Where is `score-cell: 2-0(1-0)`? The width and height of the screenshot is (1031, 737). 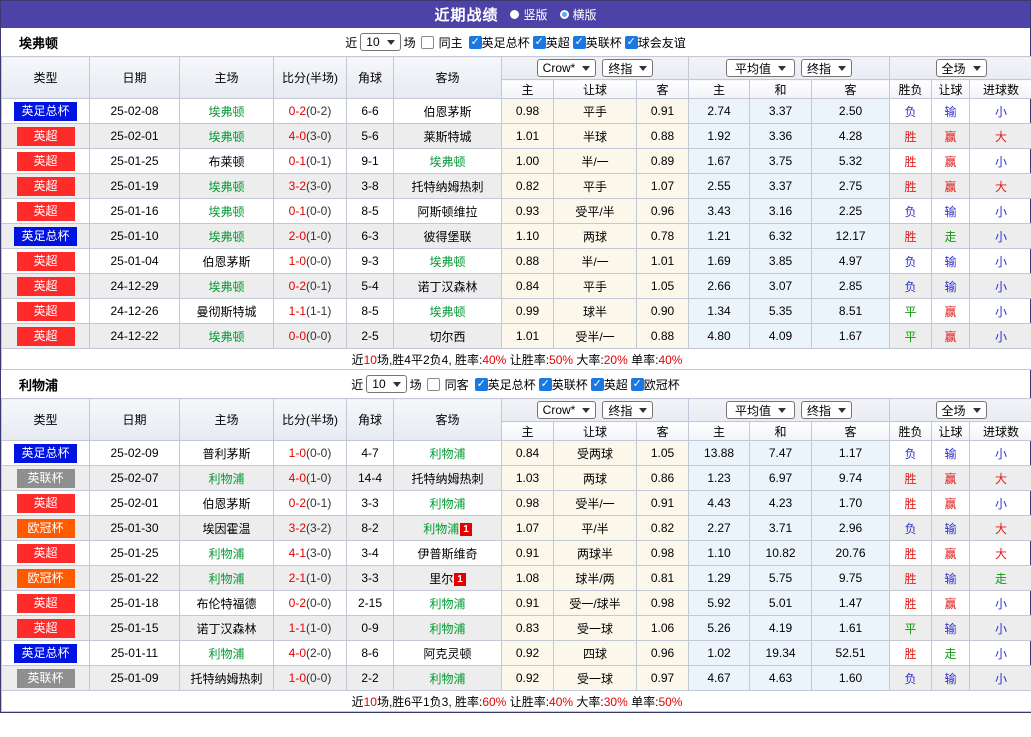
score-cell: 2-0(1-0) is located at coordinates (310, 236).